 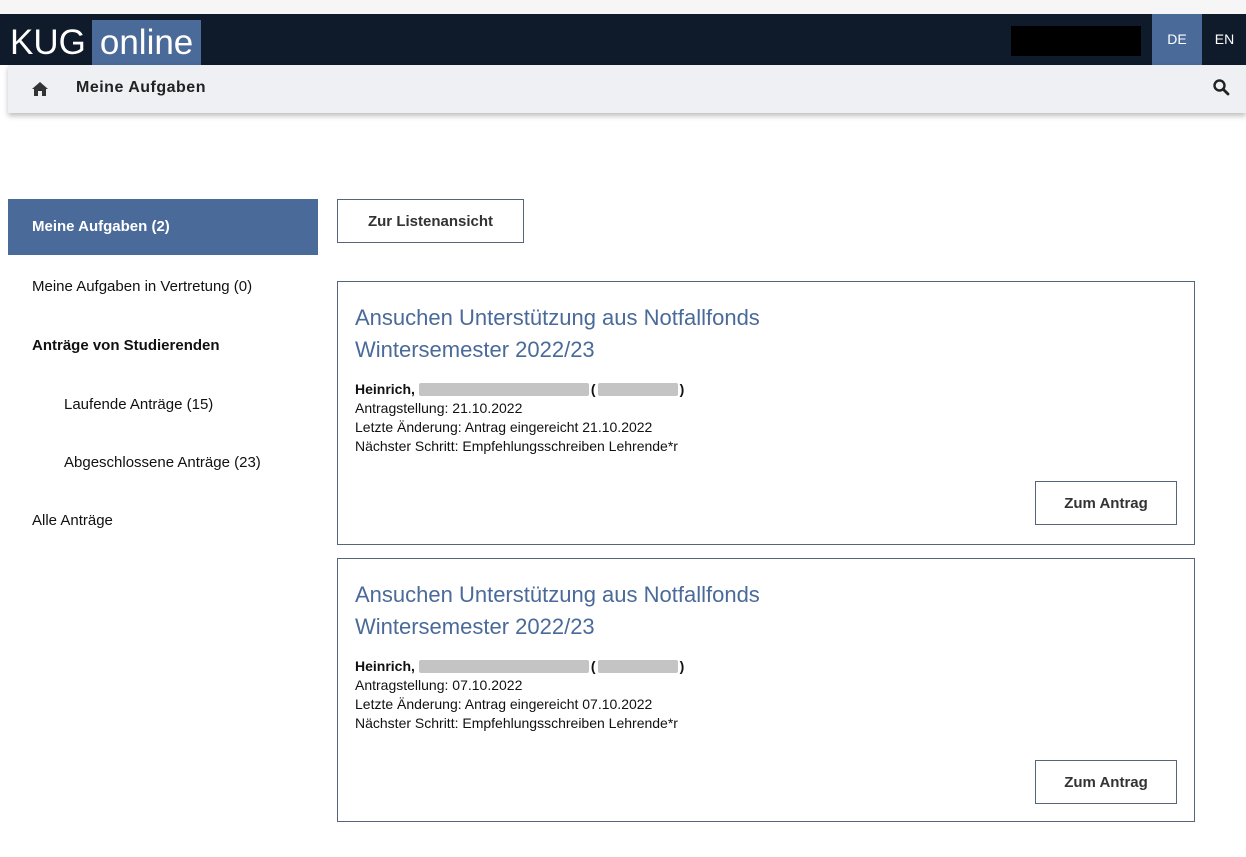 What do you see at coordinates (138, 404) in the screenshot?
I see `sidebar-item-laufende-antraege: Laufende Anträge (15)` at bounding box center [138, 404].